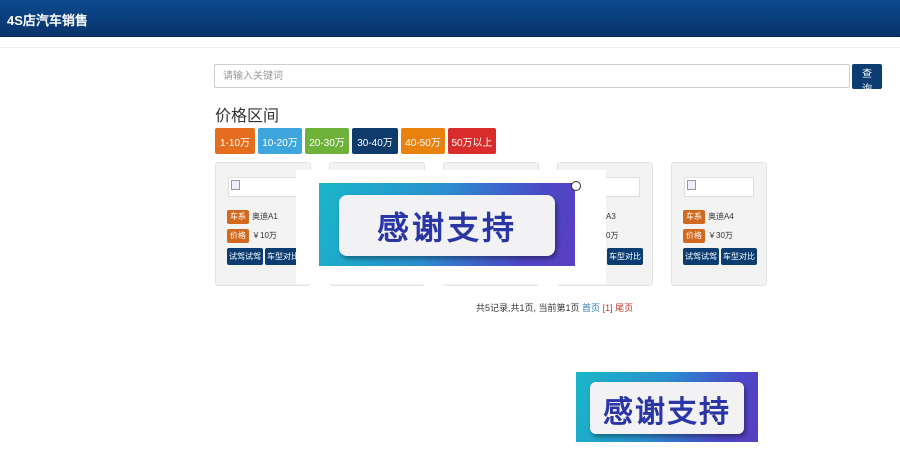 The height and width of the screenshot is (450, 900). I want to click on brand-title: 4S店汽车销售, so click(47, 19).